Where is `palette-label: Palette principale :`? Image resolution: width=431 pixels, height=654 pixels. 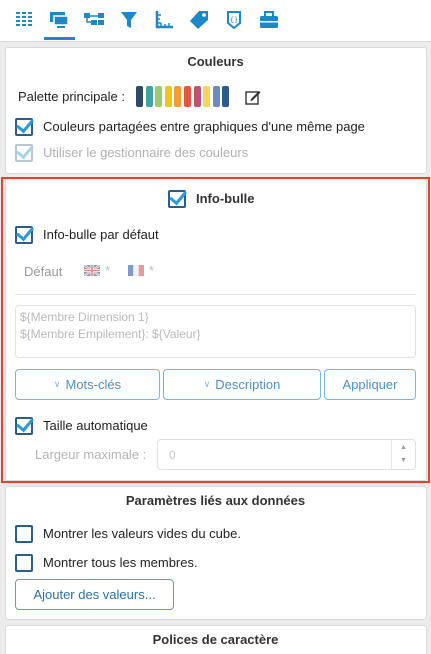 palette-label: Palette principale : is located at coordinates (71, 96).